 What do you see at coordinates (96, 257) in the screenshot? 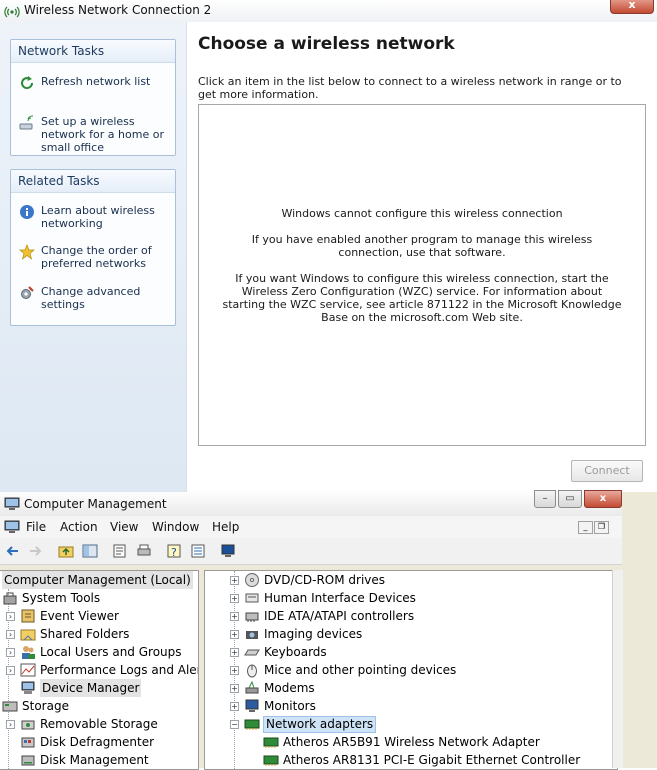
I see `change-order-label: Change the order of preferred networks` at bounding box center [96, 257].